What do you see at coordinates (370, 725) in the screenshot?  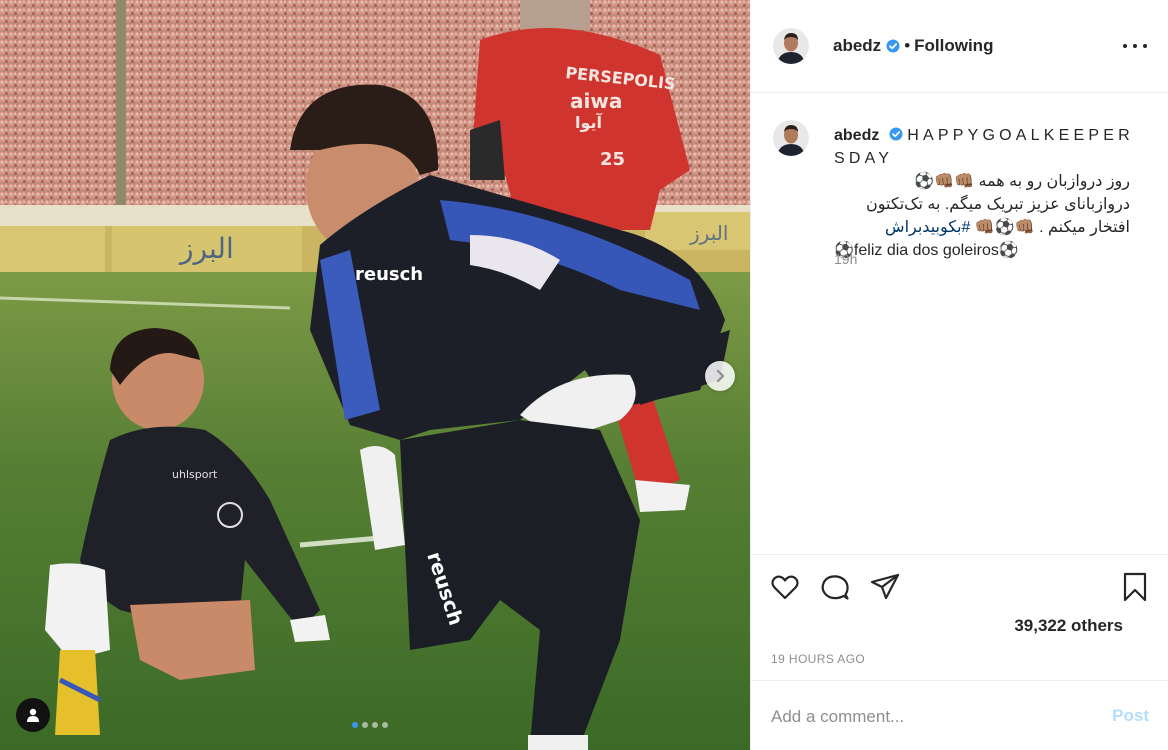 I see `carousel-indicator` at bounding box center [370, 725].